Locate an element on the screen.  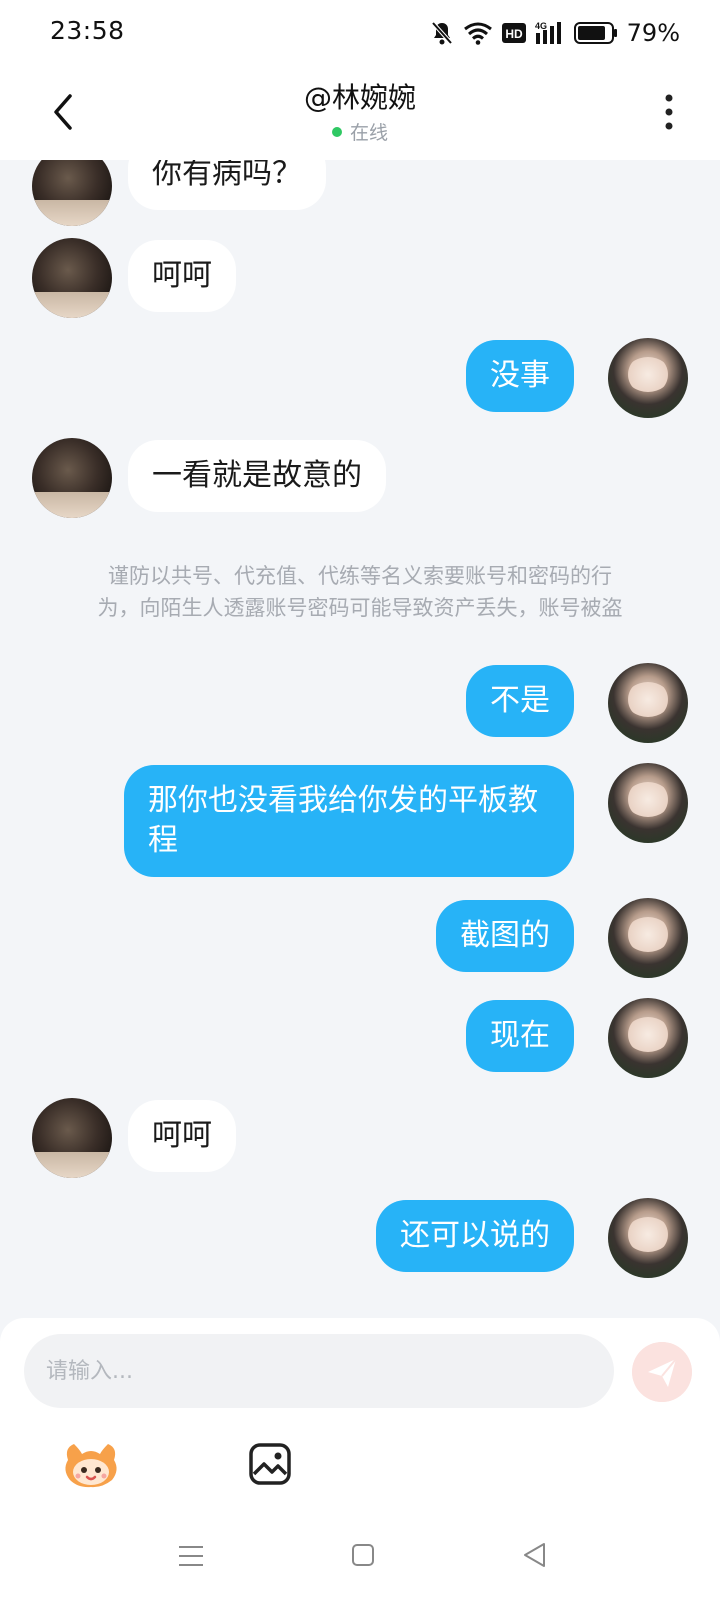
message-bubble-received: 你有病吗？ is located at coordinates (227, 185).